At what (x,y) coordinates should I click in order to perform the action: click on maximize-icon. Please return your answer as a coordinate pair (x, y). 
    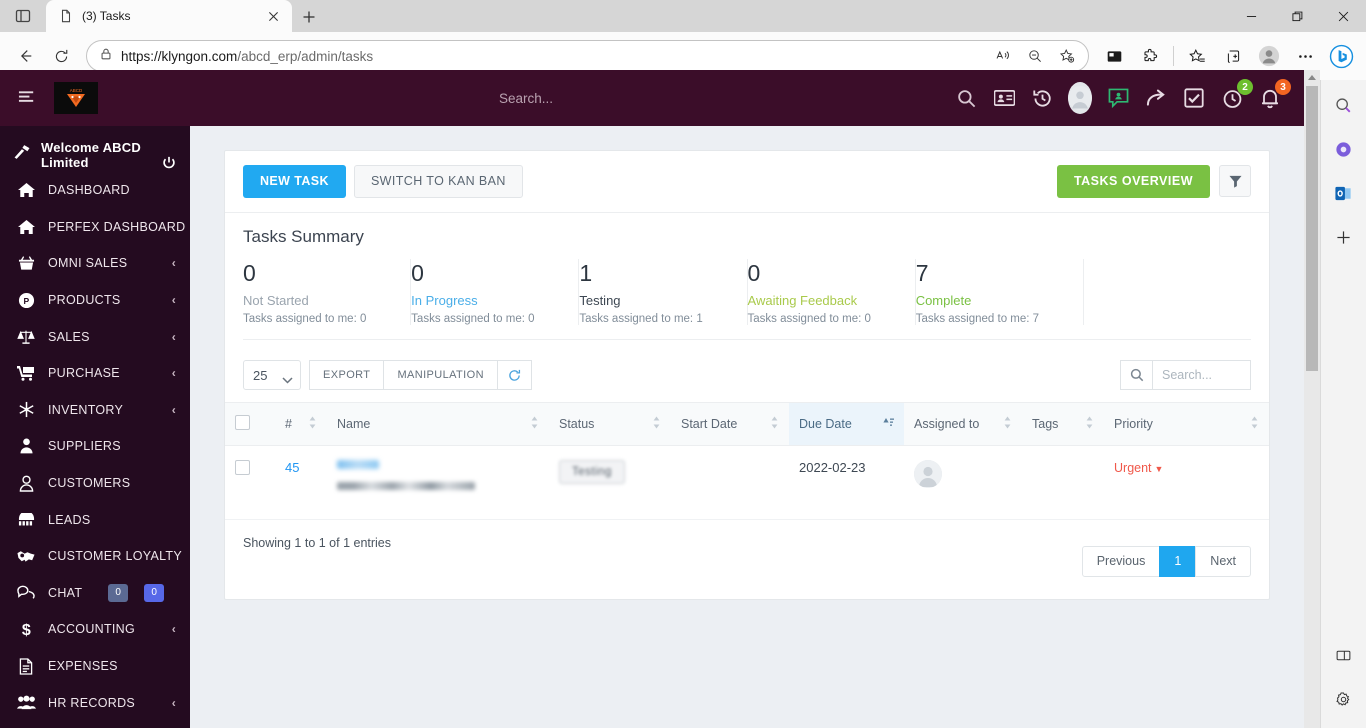
    Looking at the image, I should click on (1297, 16).